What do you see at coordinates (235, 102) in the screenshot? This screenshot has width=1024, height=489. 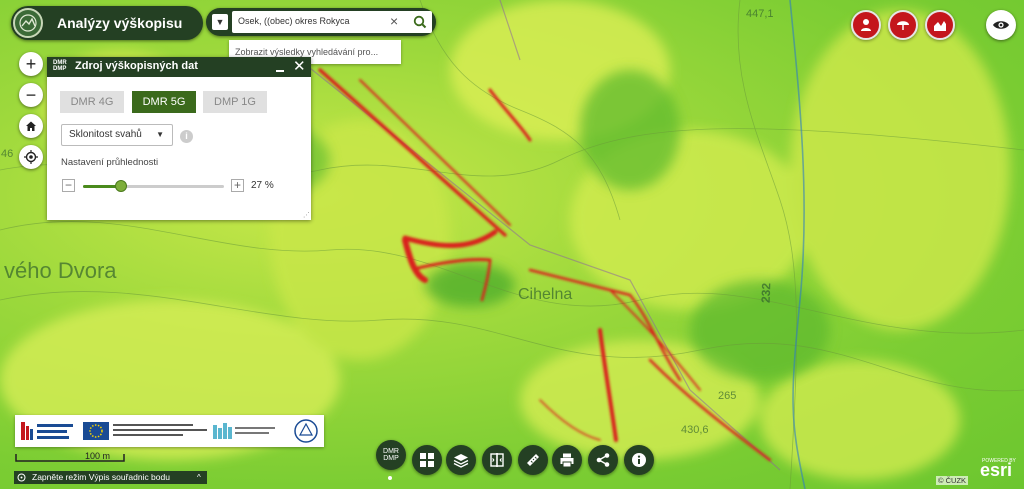 I see `tab-dmp-1g: DMP 1G` at bounding box center [235, 102].